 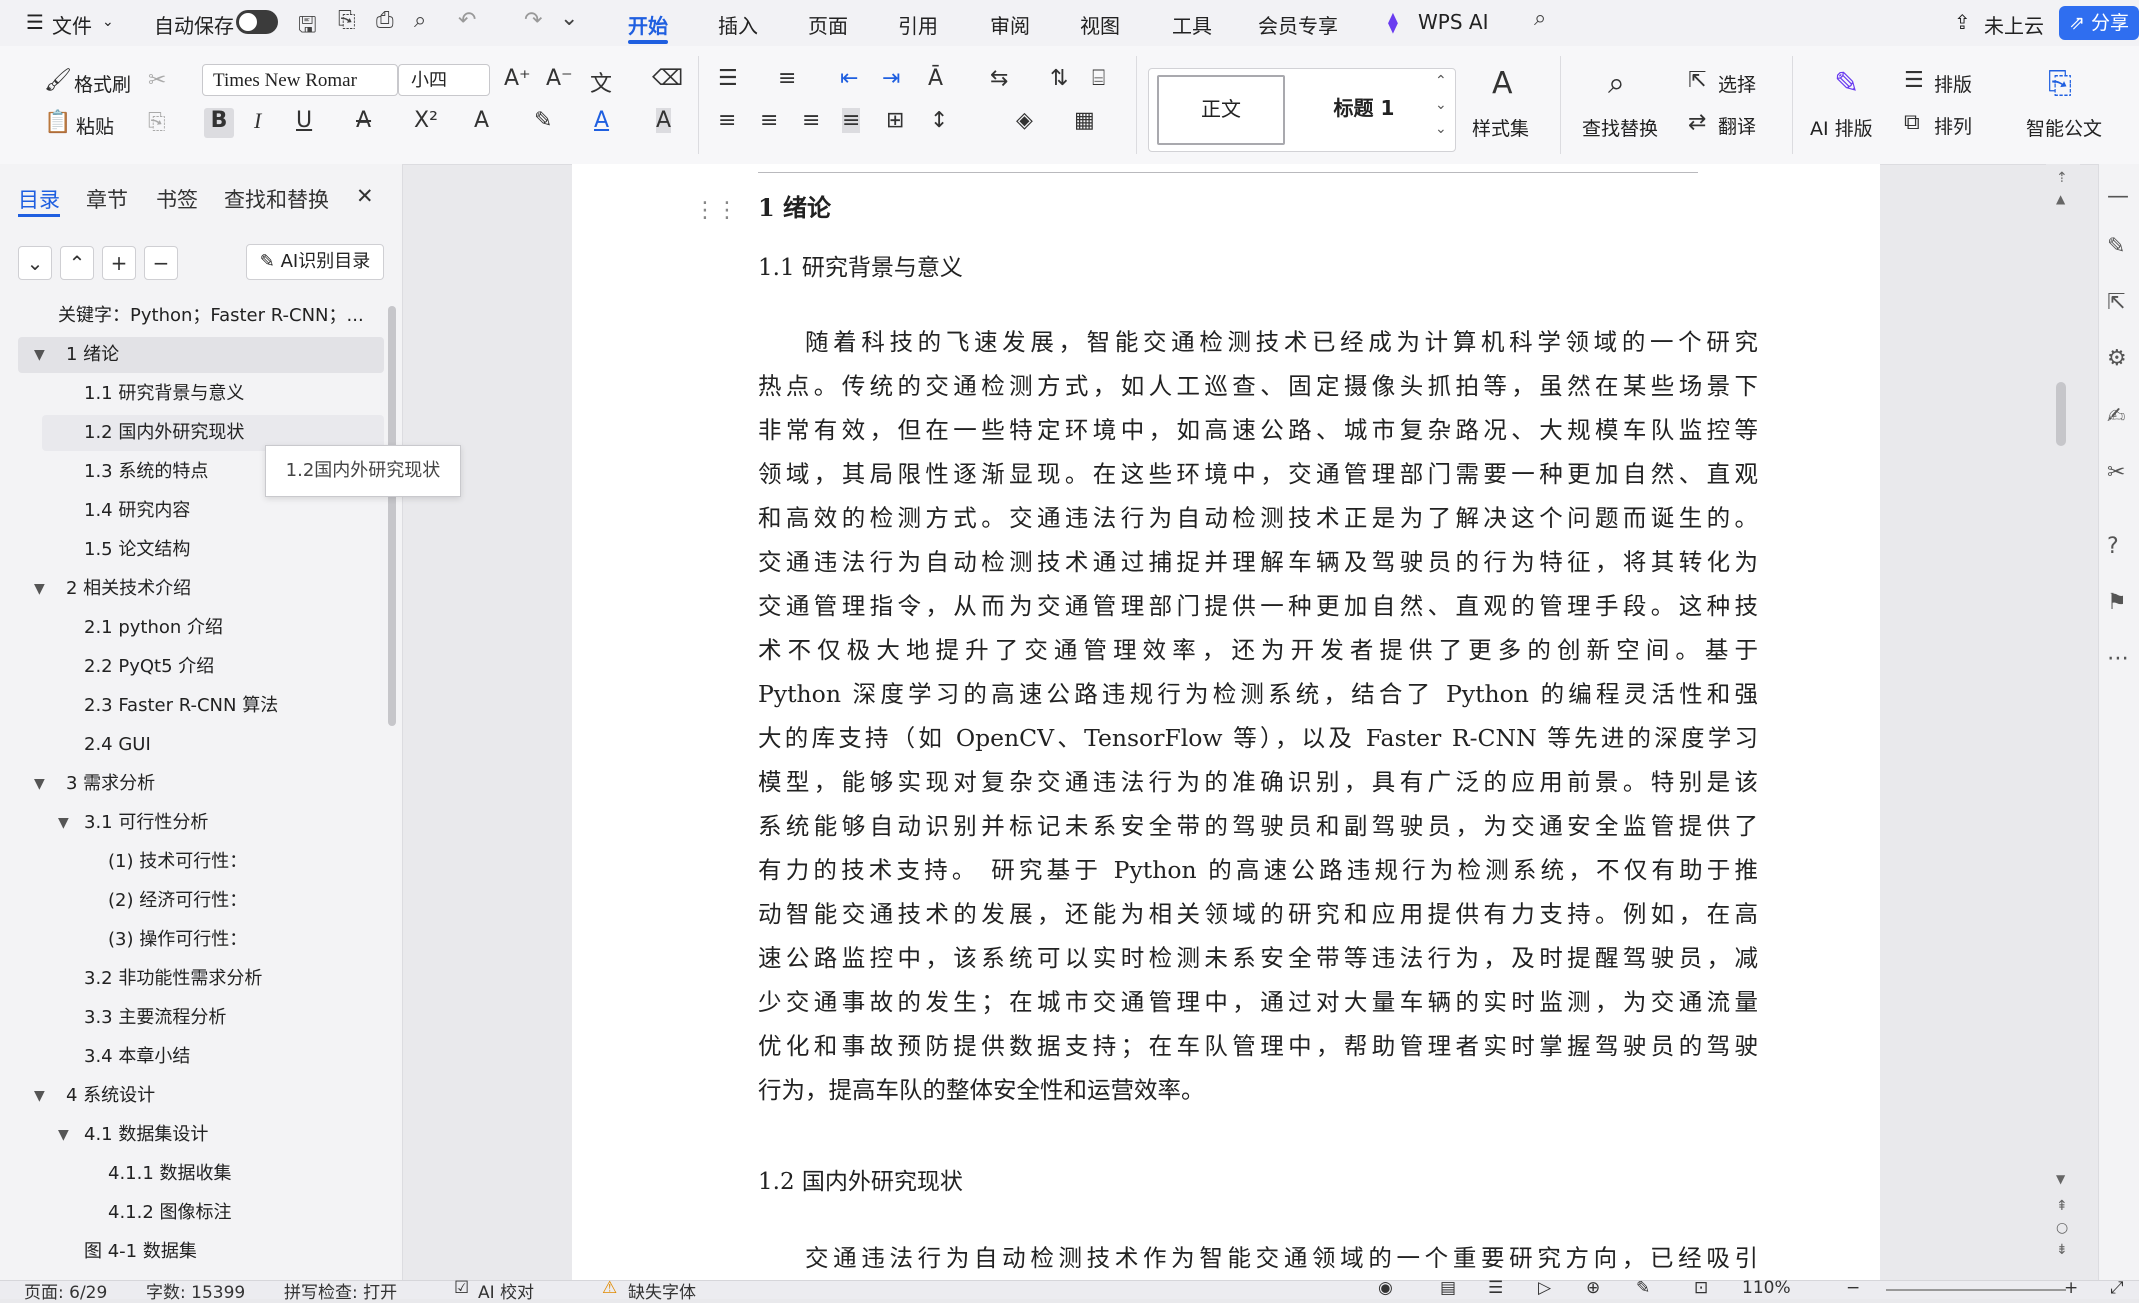 I want to click on select-cursor-icon: ⇱, so click(x=2116, y=302).